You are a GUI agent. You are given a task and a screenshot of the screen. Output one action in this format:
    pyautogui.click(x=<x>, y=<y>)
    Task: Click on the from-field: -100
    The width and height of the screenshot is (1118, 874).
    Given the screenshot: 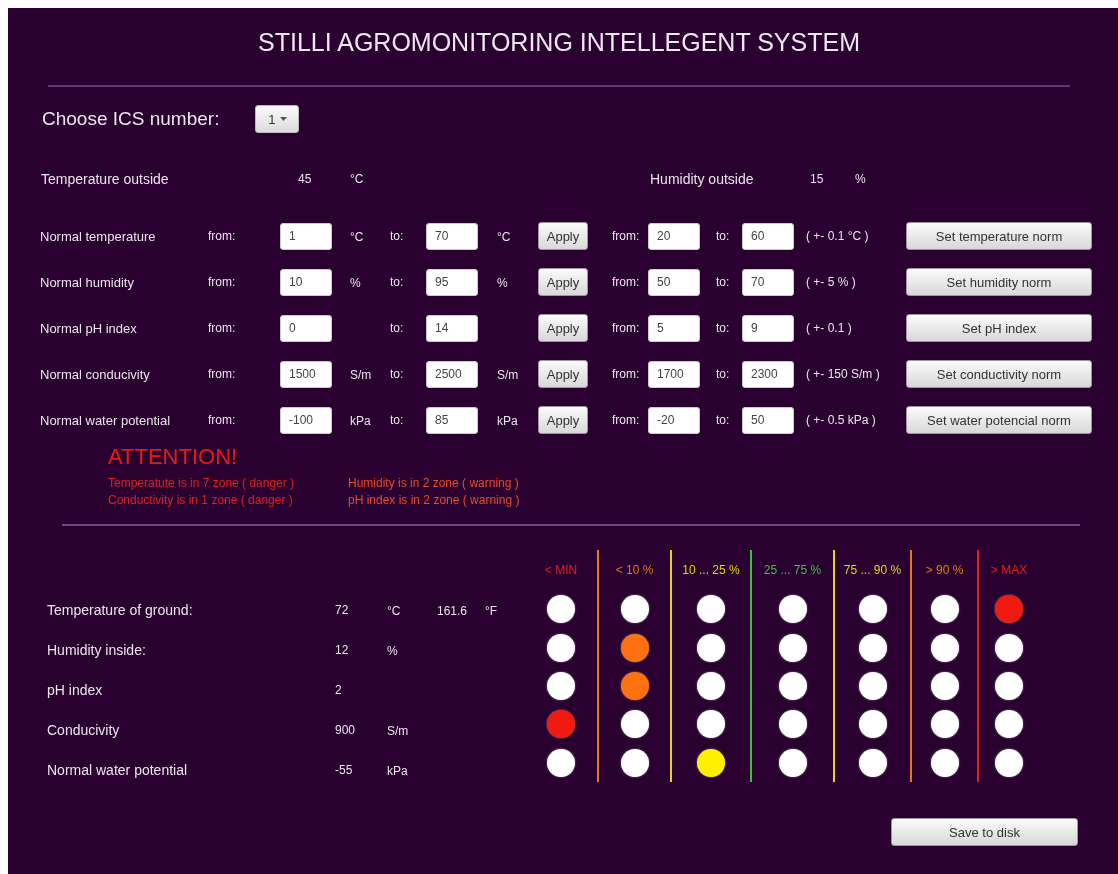 What is the action you would take?
    pyautogui.click(x=306, y=420)
    